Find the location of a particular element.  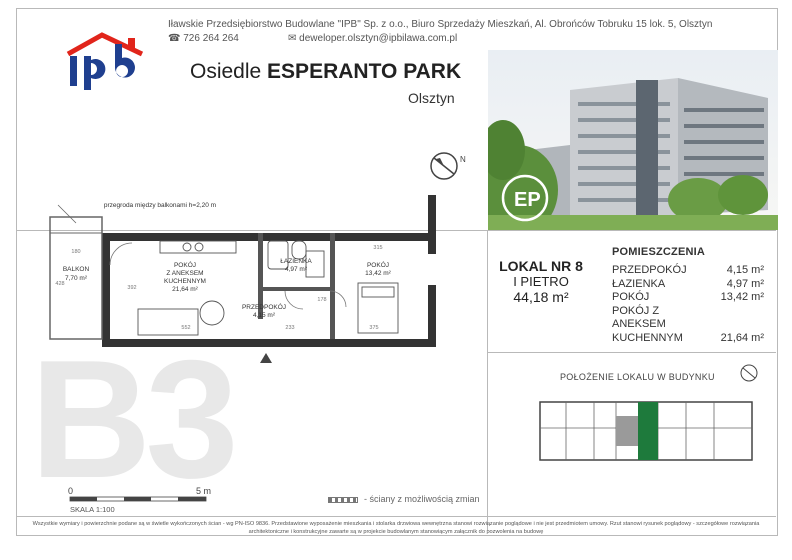

legend-swatch is located at coordinates (343, 499).